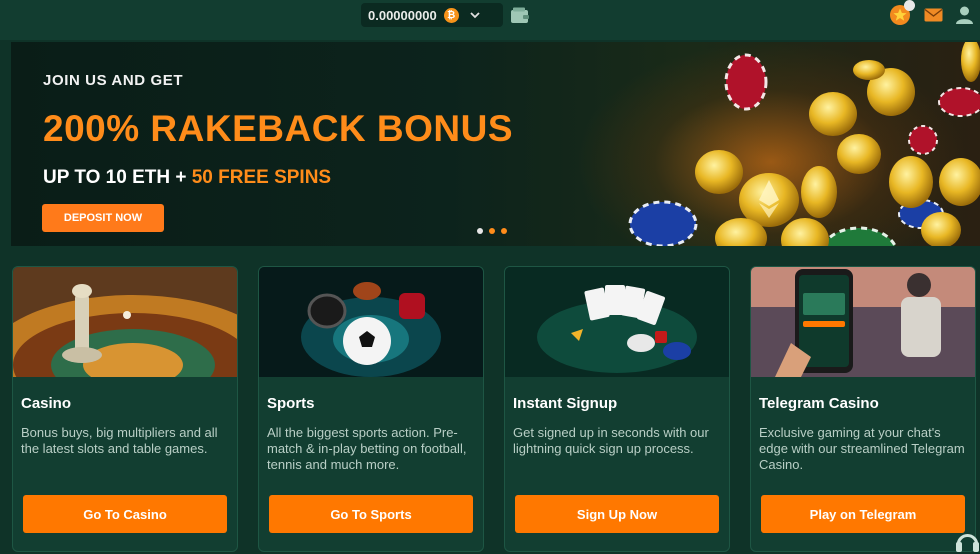 The width and height of the screenshot is (980, 554). Describe the element at coordinates (117, 177) in the screenshot. I see `banner-subtitle-prefix: UP TO 10 ETH +` at that location.